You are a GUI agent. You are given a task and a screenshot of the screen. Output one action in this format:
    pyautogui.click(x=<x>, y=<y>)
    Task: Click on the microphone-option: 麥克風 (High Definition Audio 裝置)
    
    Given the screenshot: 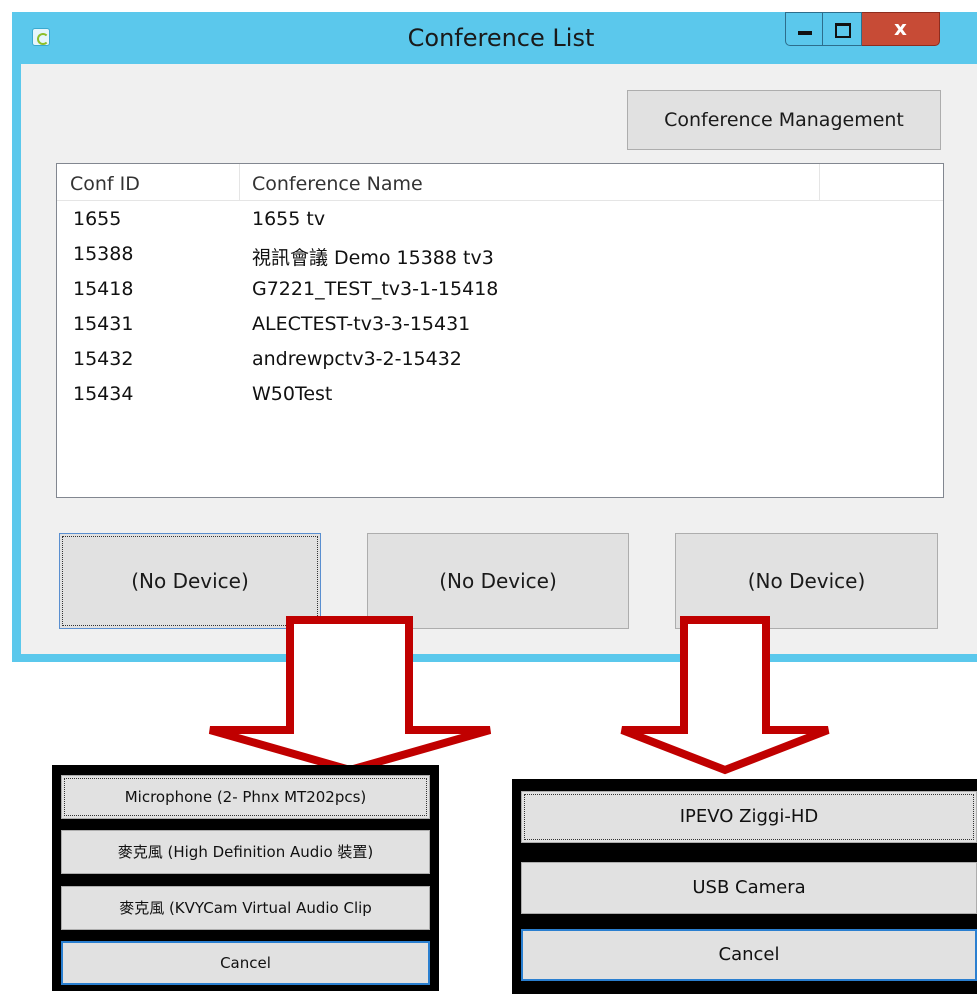 What is the action you would take?
    pyautogui.click(x=245, y=852)
    